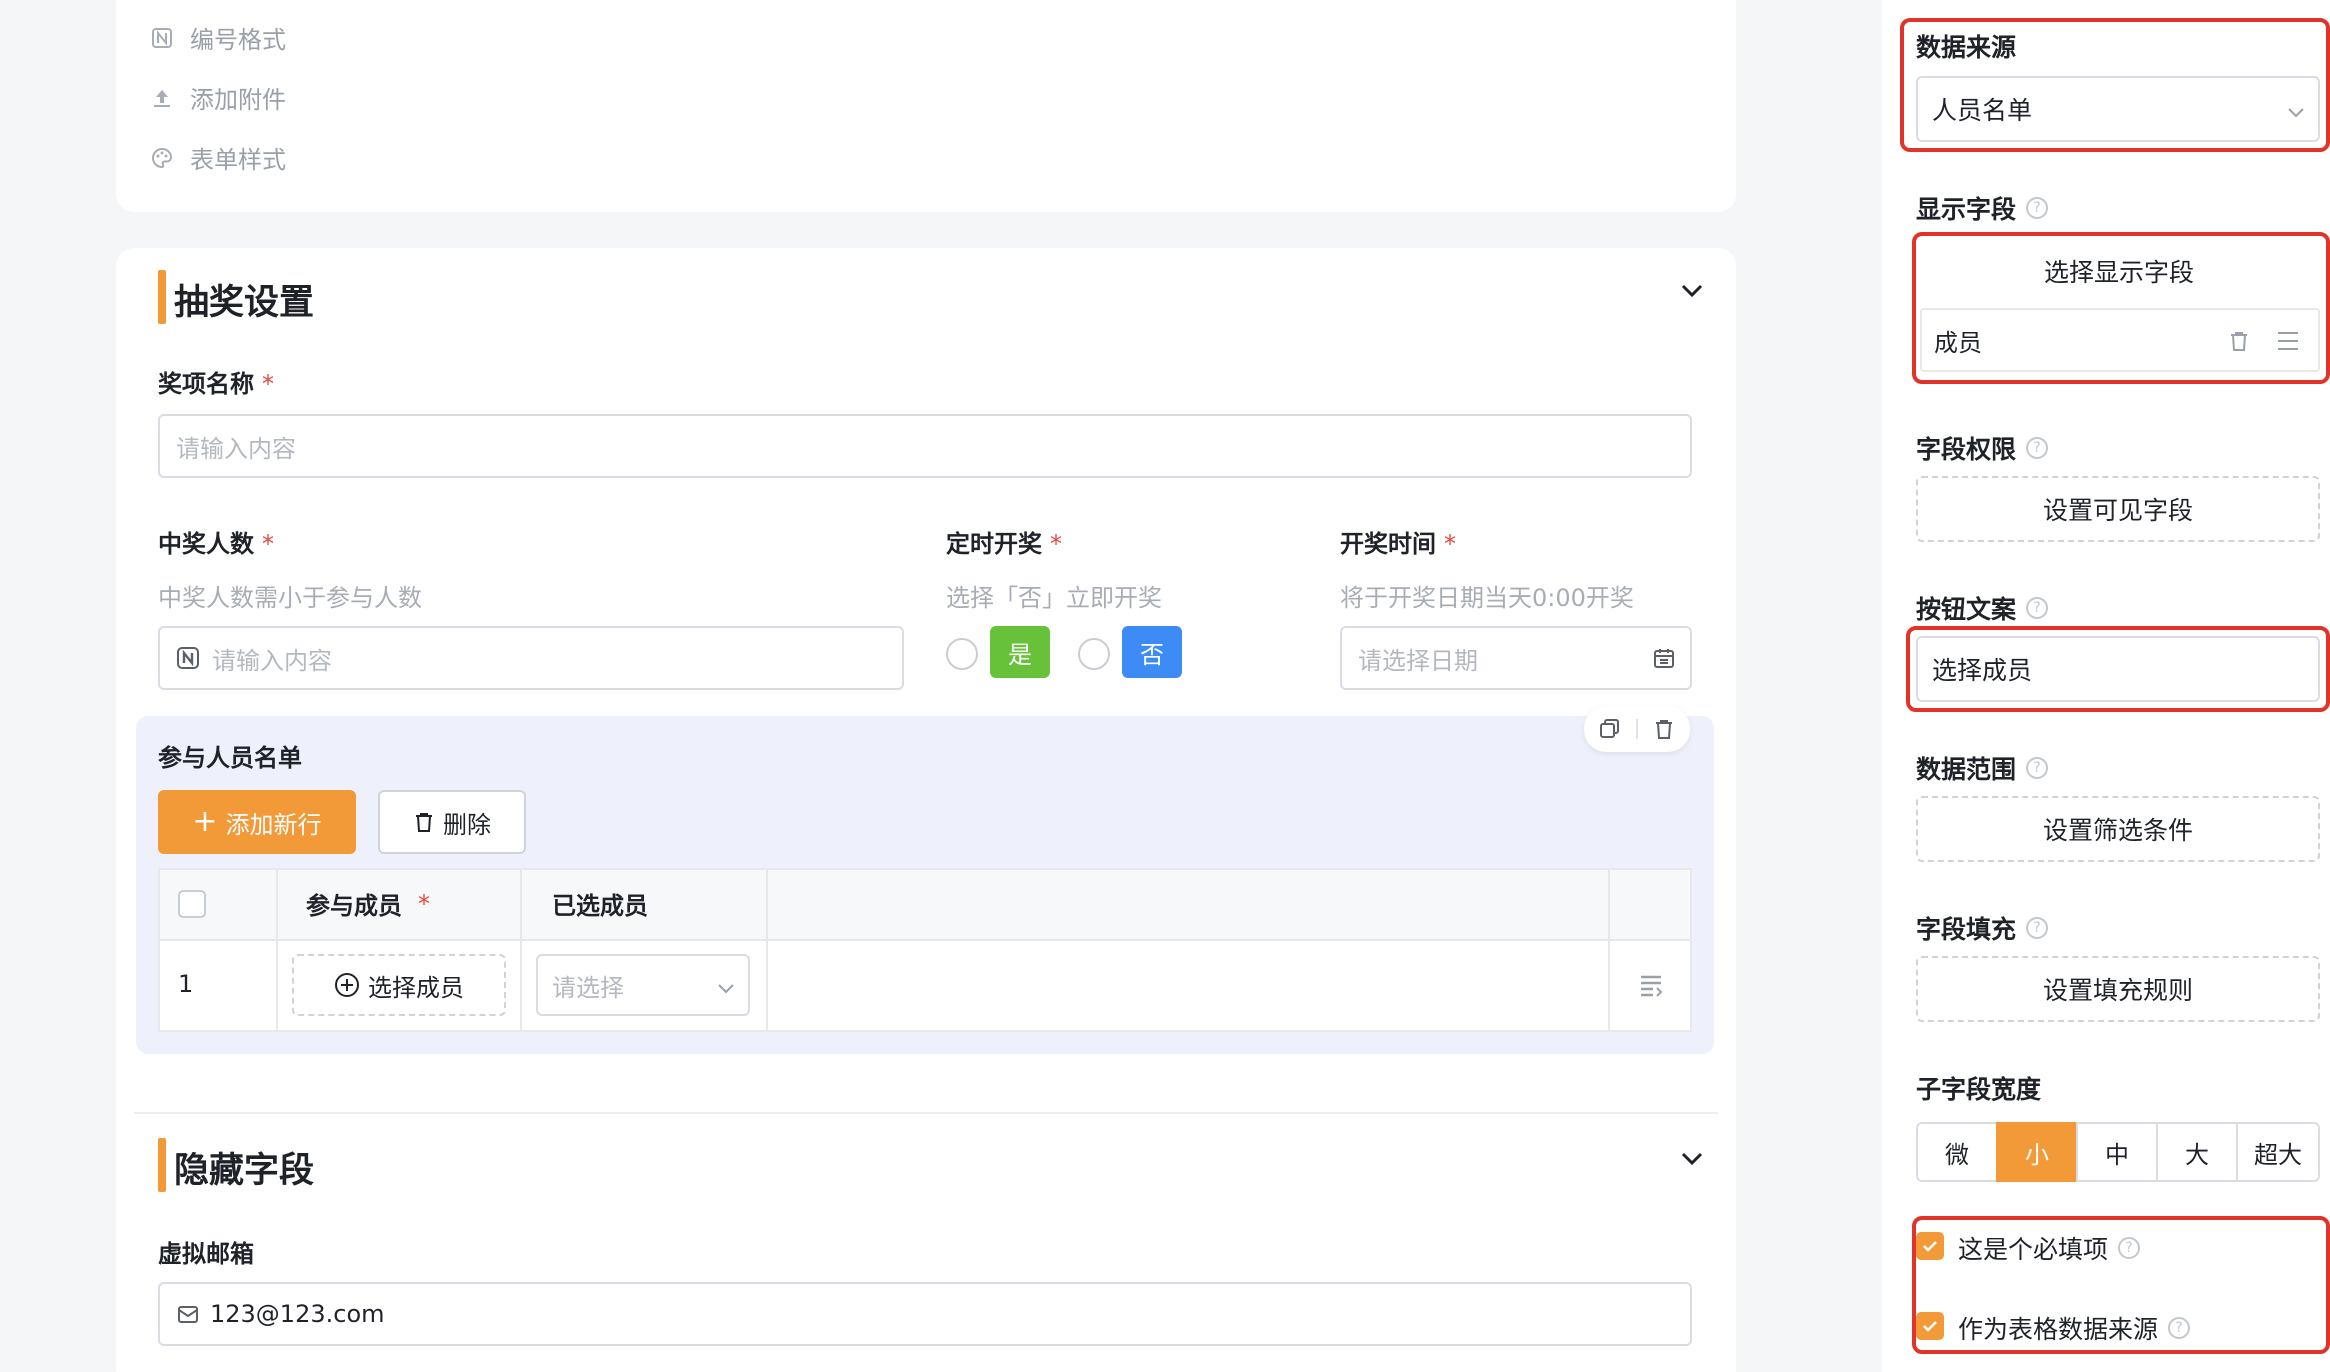 This screenshot has height=1372, width=2330. Describe the element at coordinates (1487, 598) in the screenshot. I see `draw-time-hint: 将于开奖日期当天0:00开奖` at that location.